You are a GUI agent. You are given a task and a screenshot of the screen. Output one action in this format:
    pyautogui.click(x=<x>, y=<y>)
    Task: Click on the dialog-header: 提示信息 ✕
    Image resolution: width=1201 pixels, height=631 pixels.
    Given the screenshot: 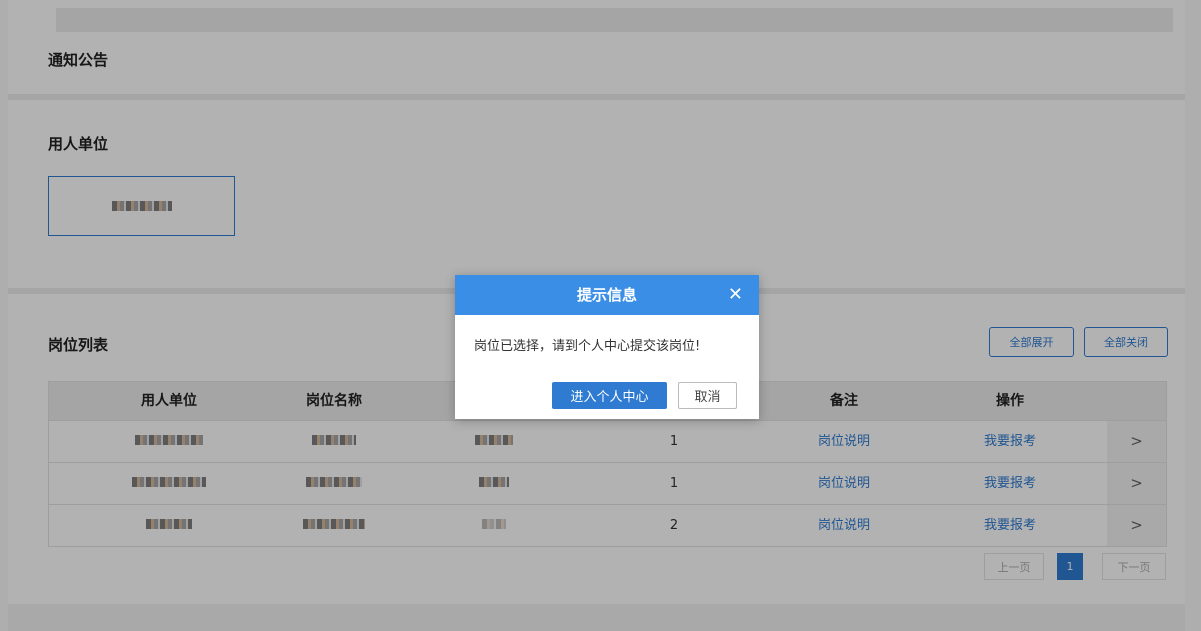 What is the action you would take?
    pyautogui.click(x=607, y=295)
    